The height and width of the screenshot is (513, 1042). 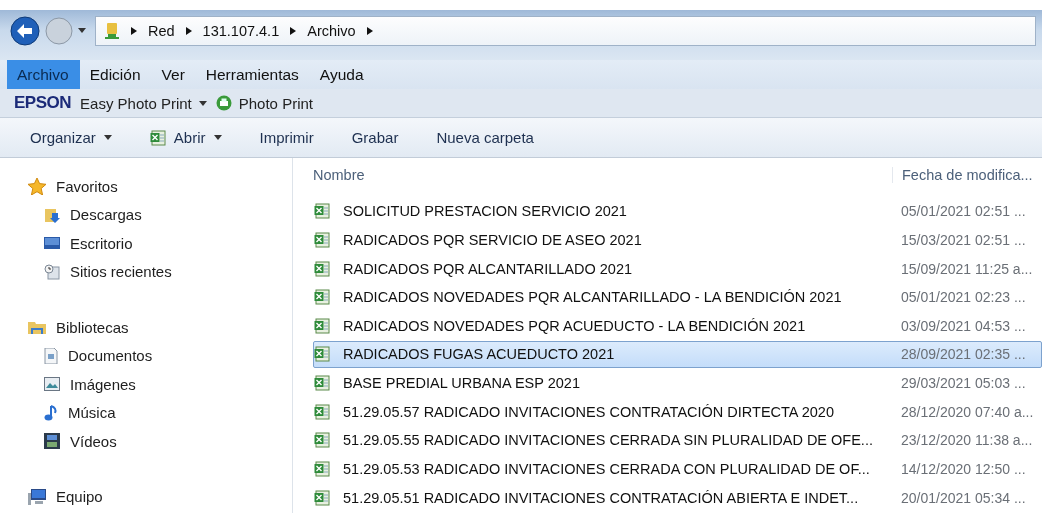 I want to click on star-icon, so click(x=37, y=186).